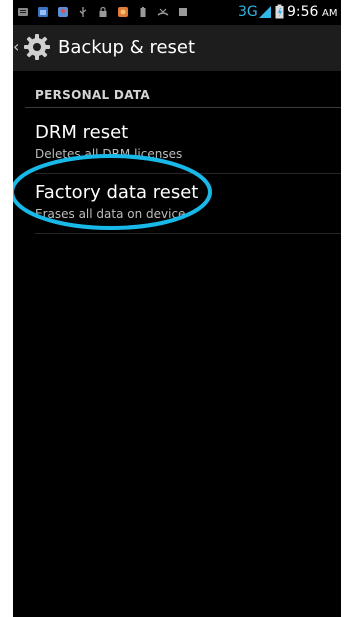 The image size is (352, 617). I want to click on sms-icon, so click(23, 12).